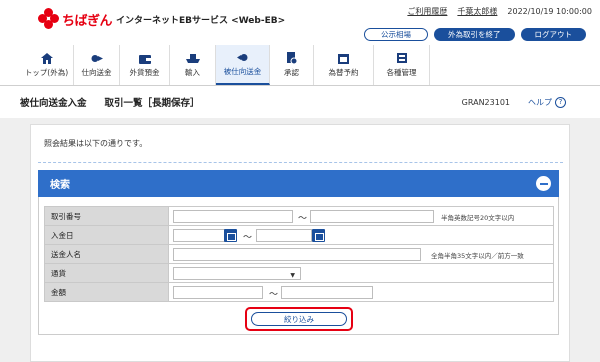 The image size is (600, 362). What do you see at coordinates (145, 65) in the screenshot?
I see `nav-foreign-deposit: 外貨預金` at bounding box center [145, 65].